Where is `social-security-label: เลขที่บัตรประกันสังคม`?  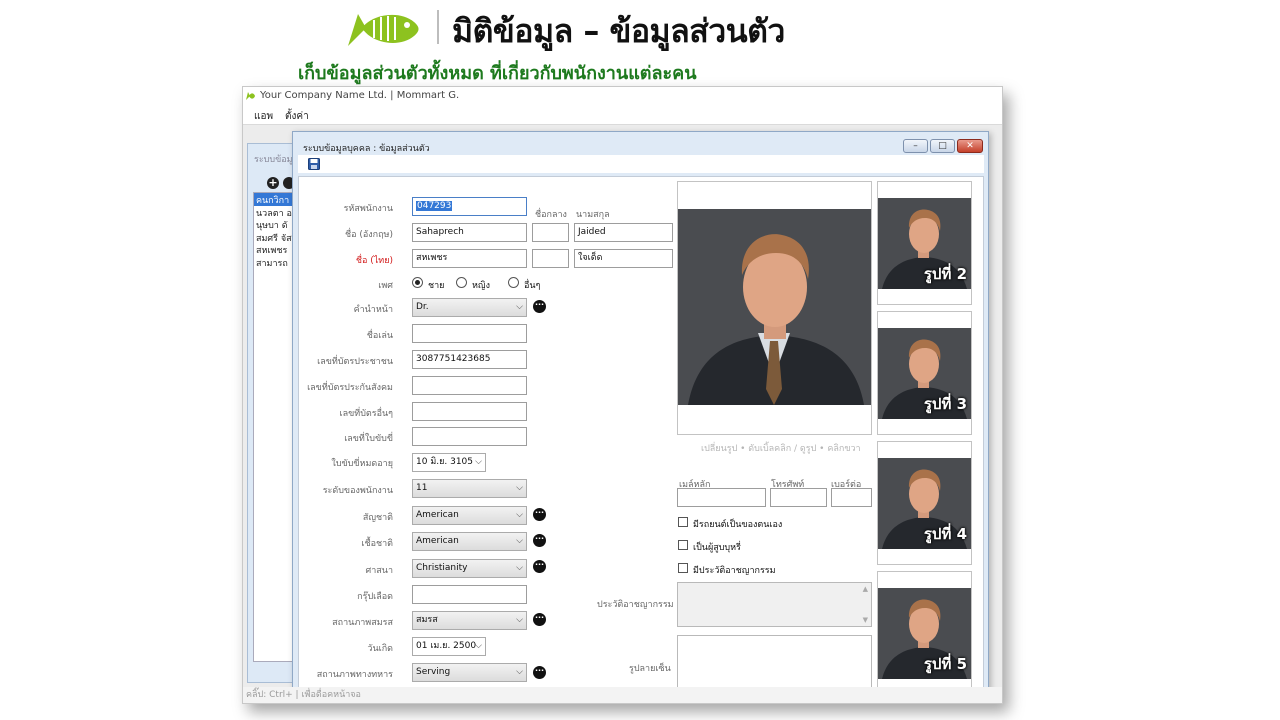
social-security-label: เลขที่บัตรประกันสังคม is located at coordinates (350, 388).